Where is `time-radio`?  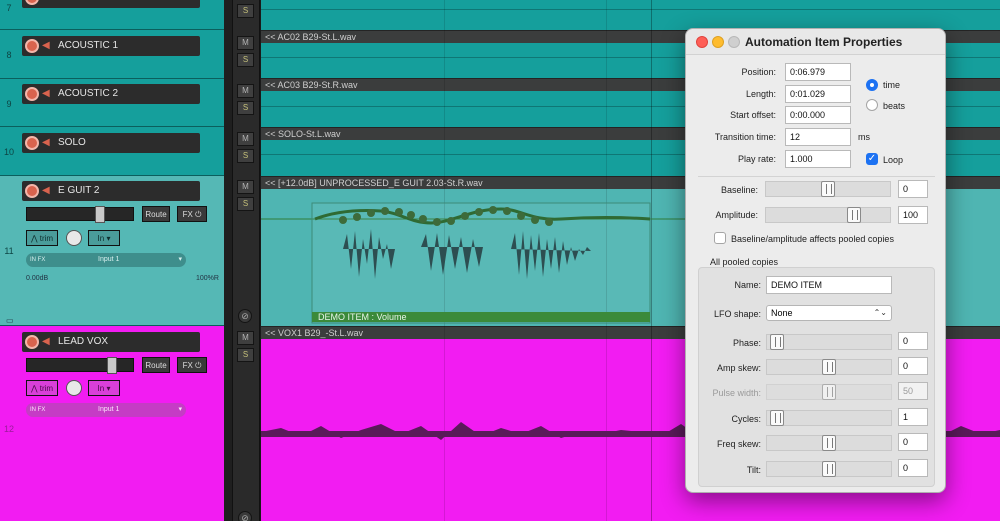 time-radio is located at coordinates (872, 85).